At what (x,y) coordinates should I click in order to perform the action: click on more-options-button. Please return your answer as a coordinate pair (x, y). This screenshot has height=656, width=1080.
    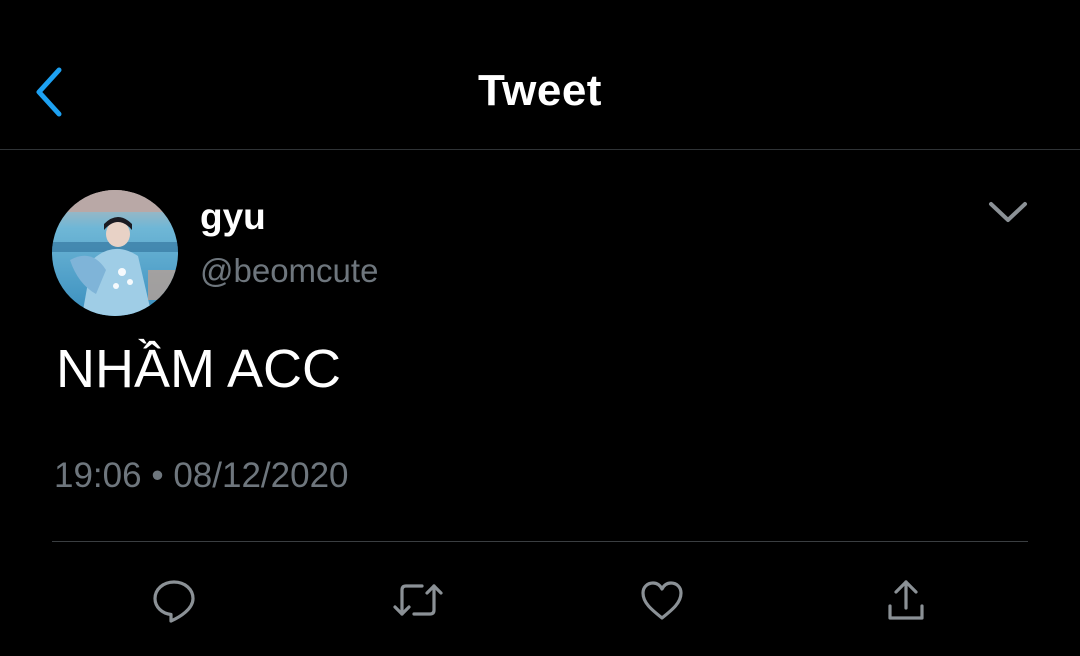
    Looking at the image, I should click on (1008, 212).